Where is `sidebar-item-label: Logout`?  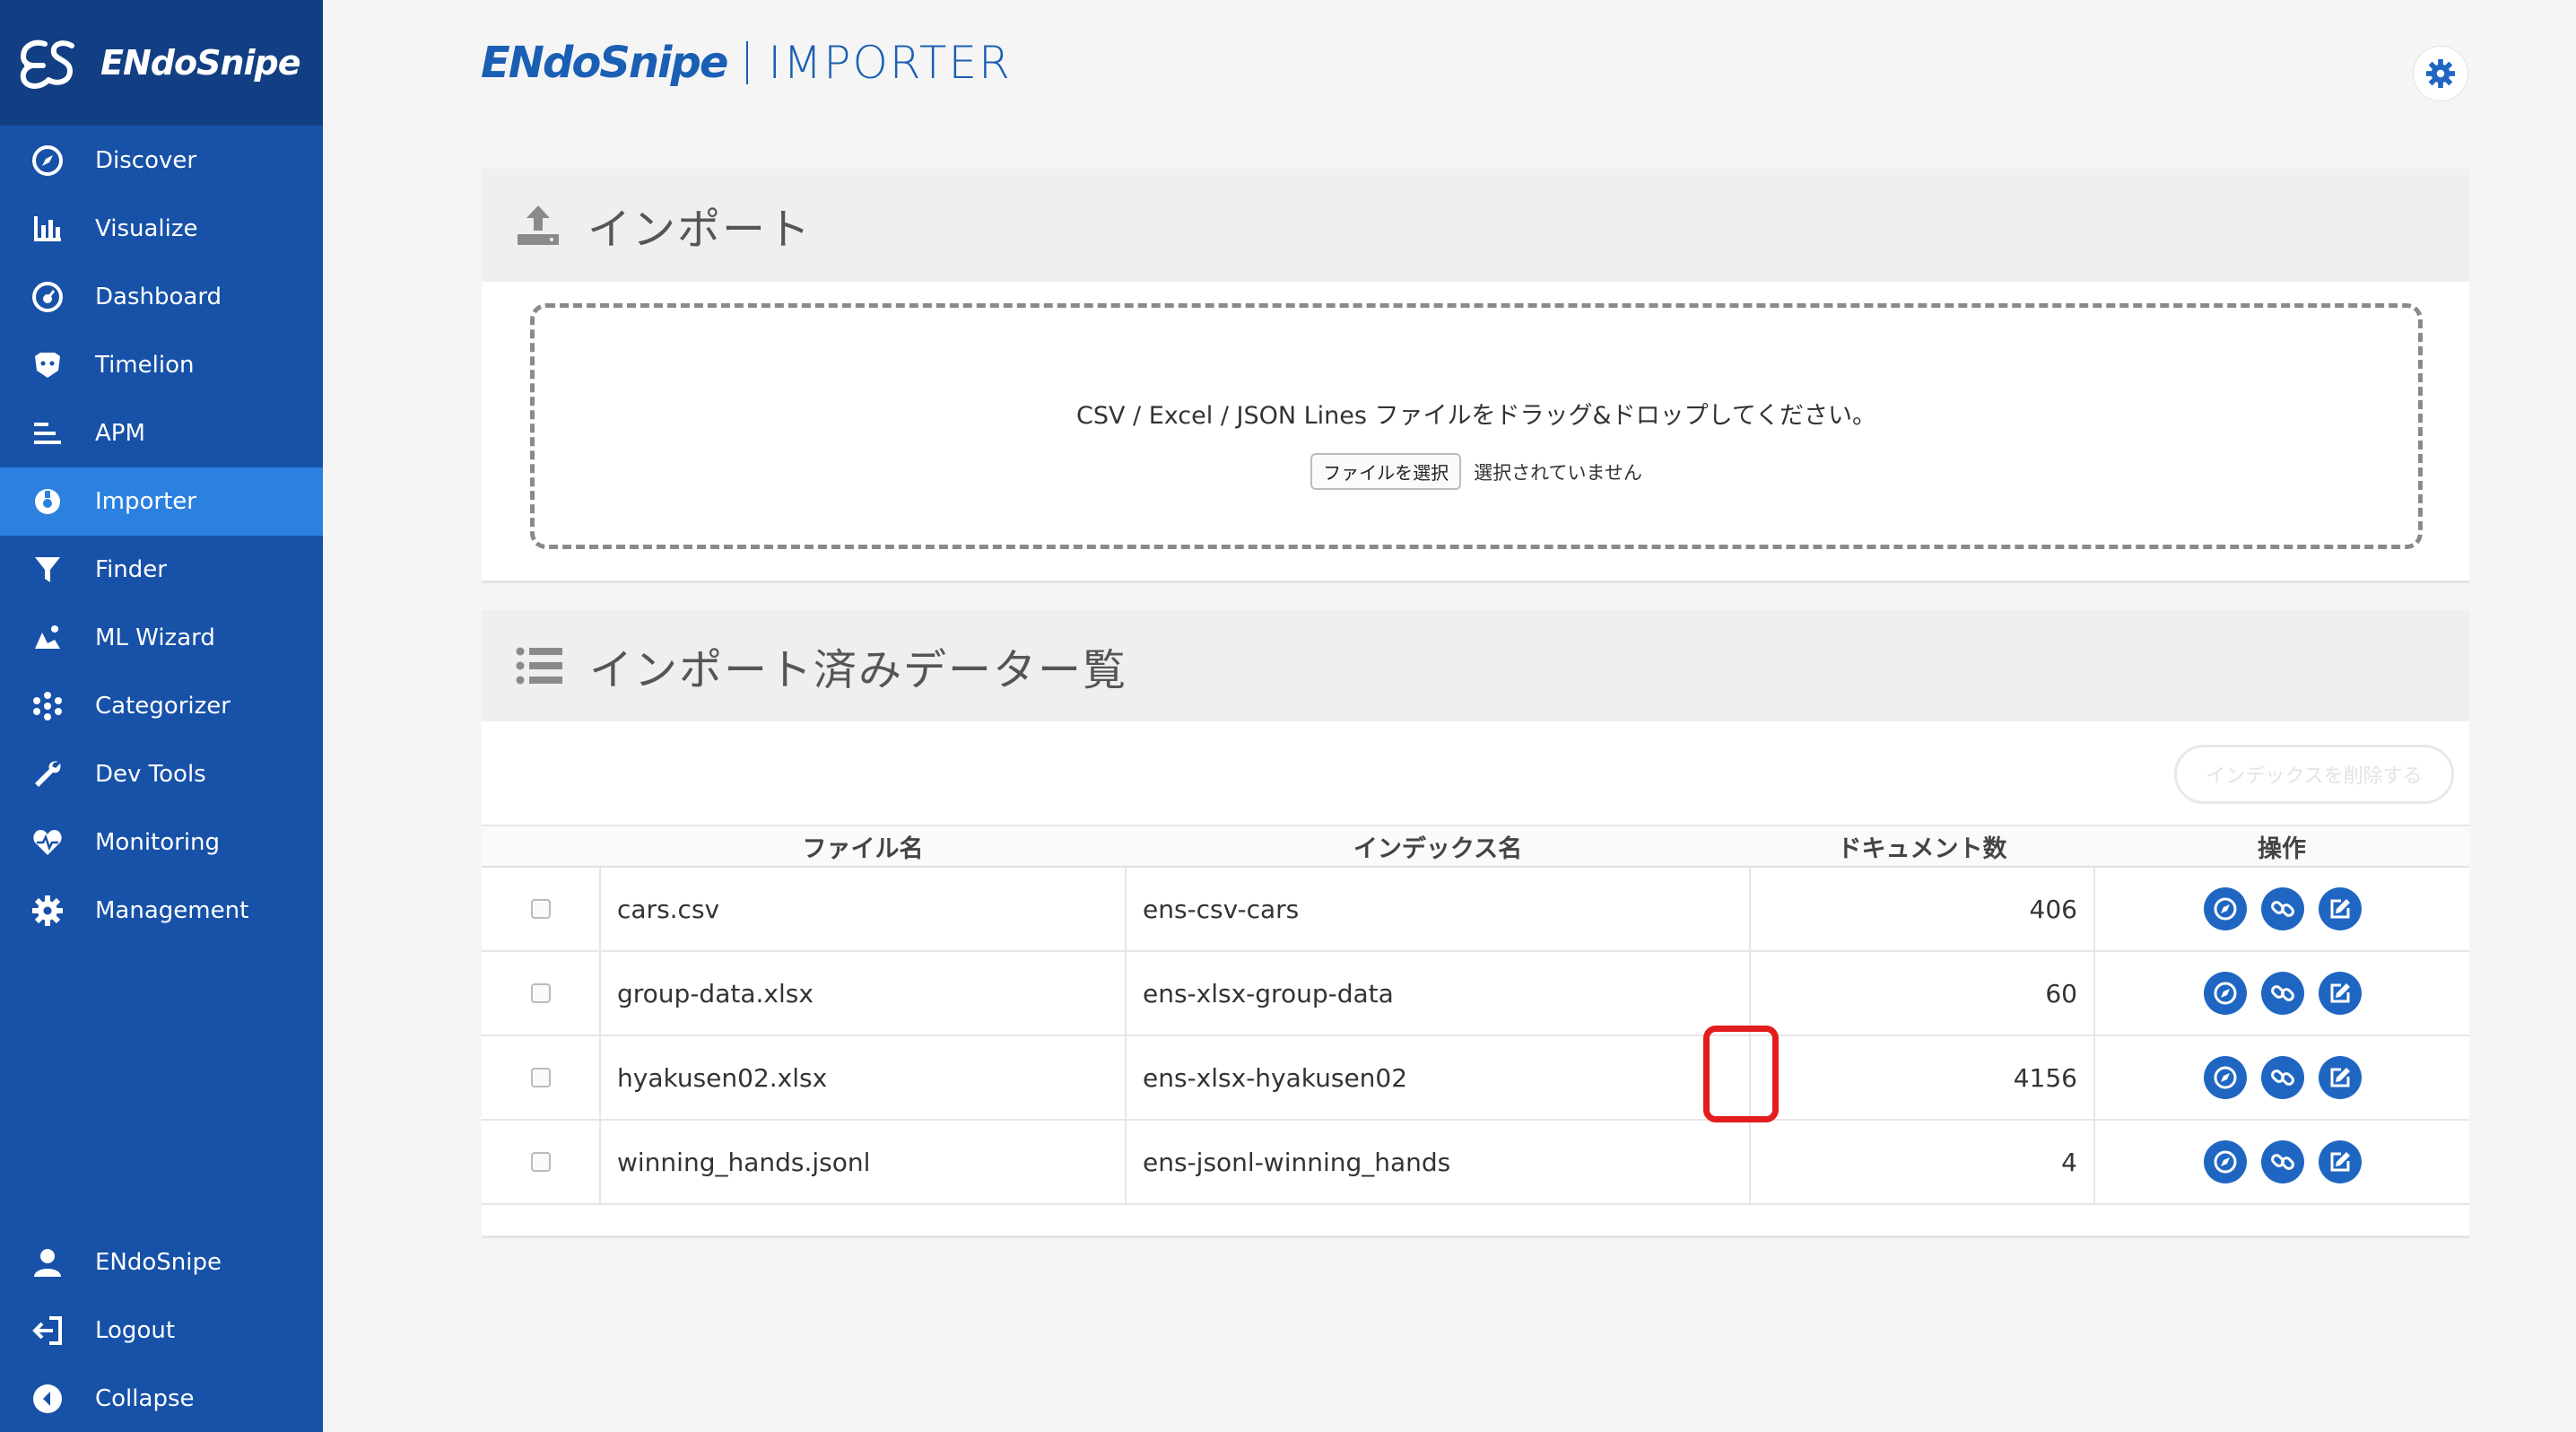 sidebar-item-label: Logout is located at coordinates (135, 1330).